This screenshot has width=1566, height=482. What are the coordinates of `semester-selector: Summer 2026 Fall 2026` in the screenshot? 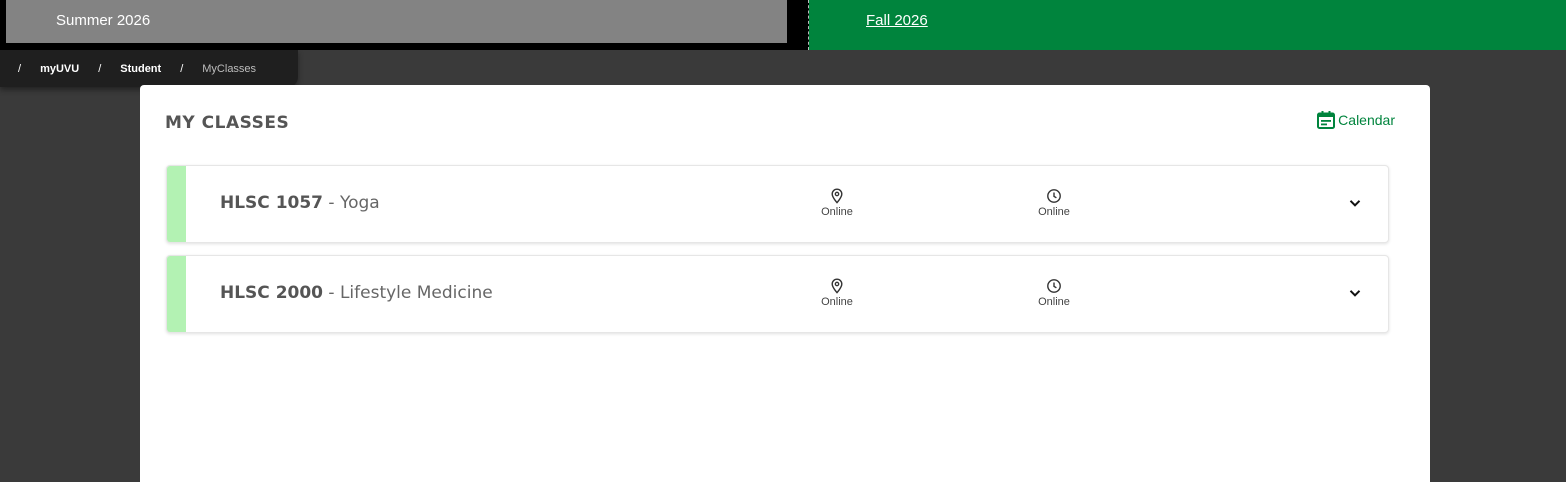 It's located at (783, 25).